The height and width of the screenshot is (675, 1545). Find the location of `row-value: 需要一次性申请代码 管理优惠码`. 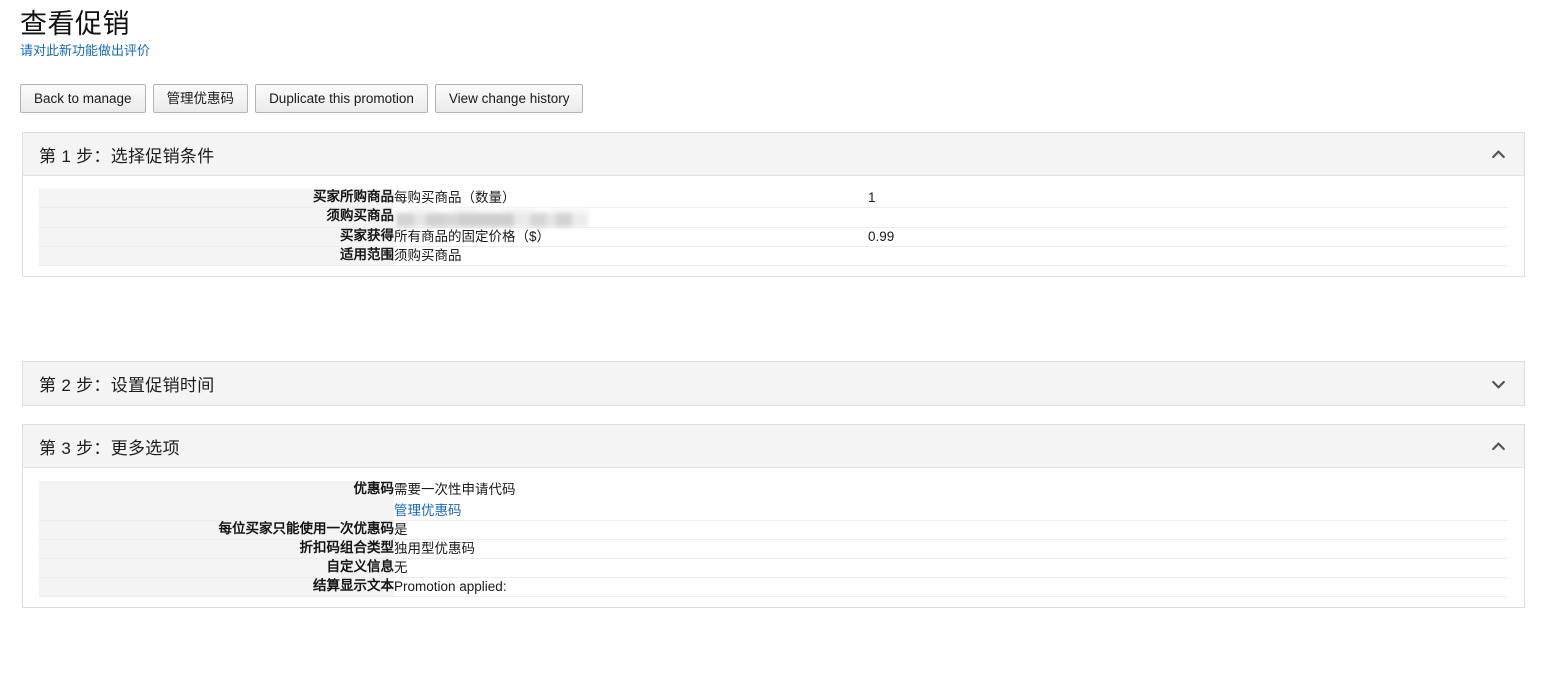

row-value: 需要一次性申请代码 管理优惠码 is located at coordinates (631, 501).